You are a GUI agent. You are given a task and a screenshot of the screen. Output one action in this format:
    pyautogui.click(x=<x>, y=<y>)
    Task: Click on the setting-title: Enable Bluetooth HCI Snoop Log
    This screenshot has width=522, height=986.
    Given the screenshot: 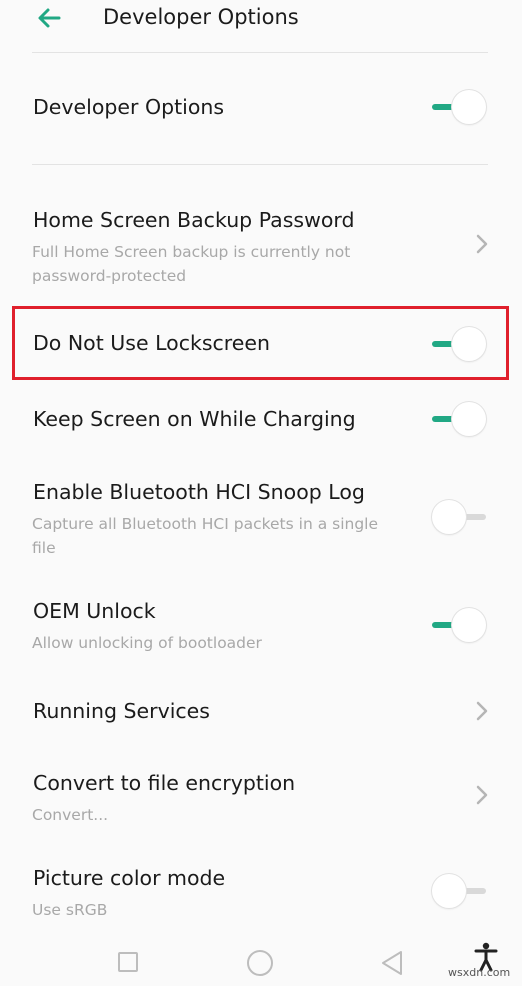 What is the action you would take?
    pyautogui.click(x=199, y=492)
    